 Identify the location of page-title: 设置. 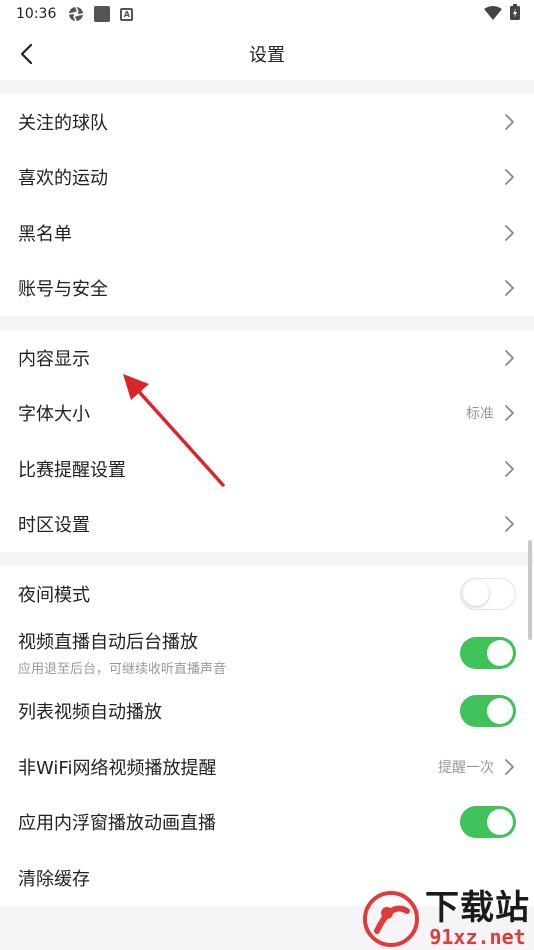
(267, 55).